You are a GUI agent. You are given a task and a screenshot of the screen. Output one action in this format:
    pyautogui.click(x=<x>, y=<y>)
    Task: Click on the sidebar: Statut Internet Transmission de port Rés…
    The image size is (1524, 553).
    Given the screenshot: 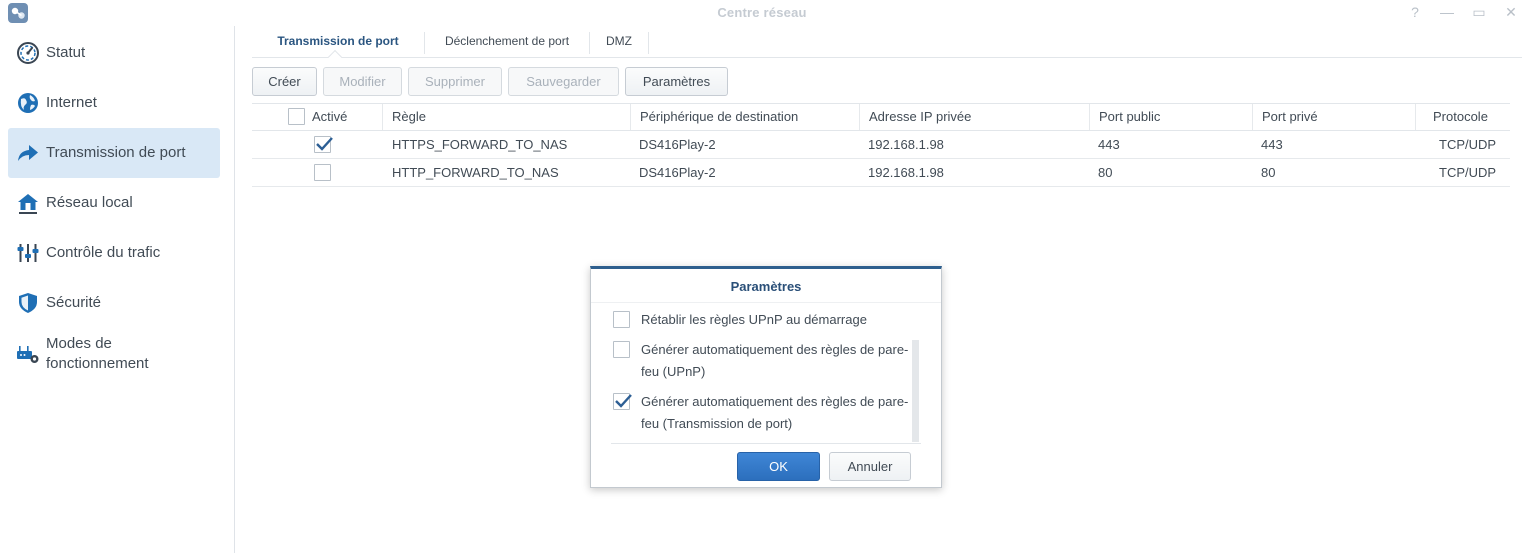 What is the action you would take?
    pyautogui.click(x=117, y=289)
    